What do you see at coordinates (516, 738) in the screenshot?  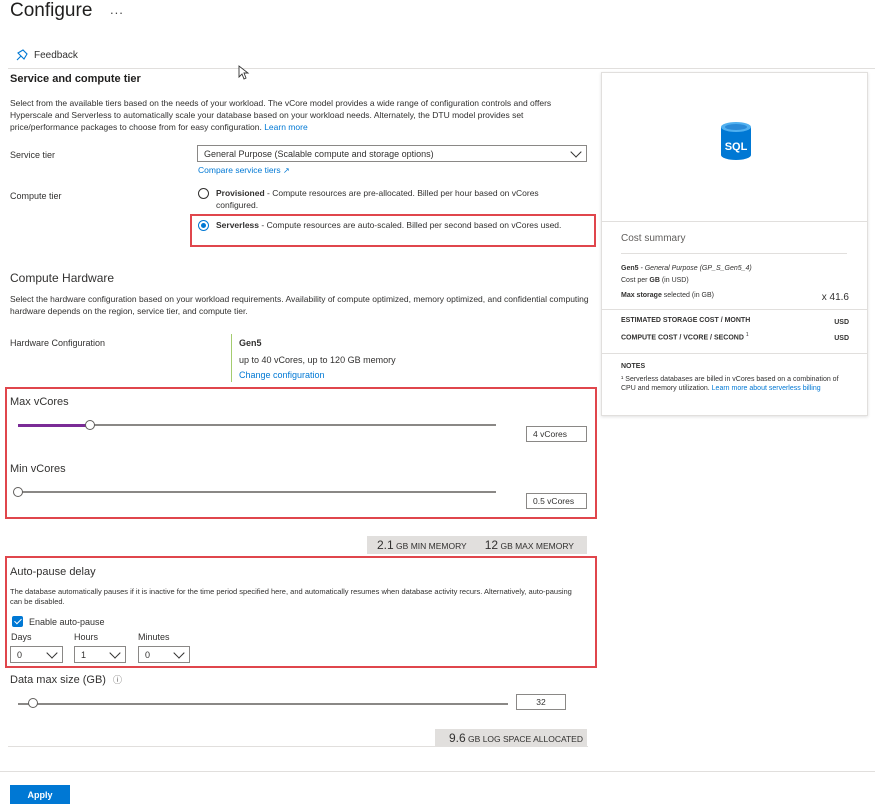 I see `log-space: 9.6 GB LOG SPACE ALLOCATED` at bounding box center [516, 738].